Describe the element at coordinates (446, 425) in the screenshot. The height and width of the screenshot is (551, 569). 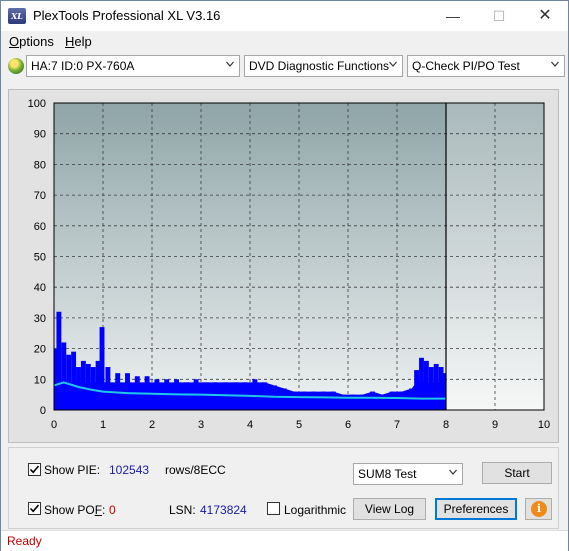
I see `x-tick-label: 8` at that location.